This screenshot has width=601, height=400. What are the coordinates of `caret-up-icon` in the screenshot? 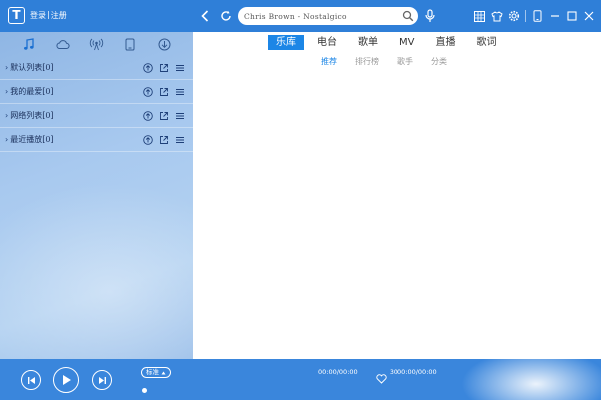 It's located at (163, 372).